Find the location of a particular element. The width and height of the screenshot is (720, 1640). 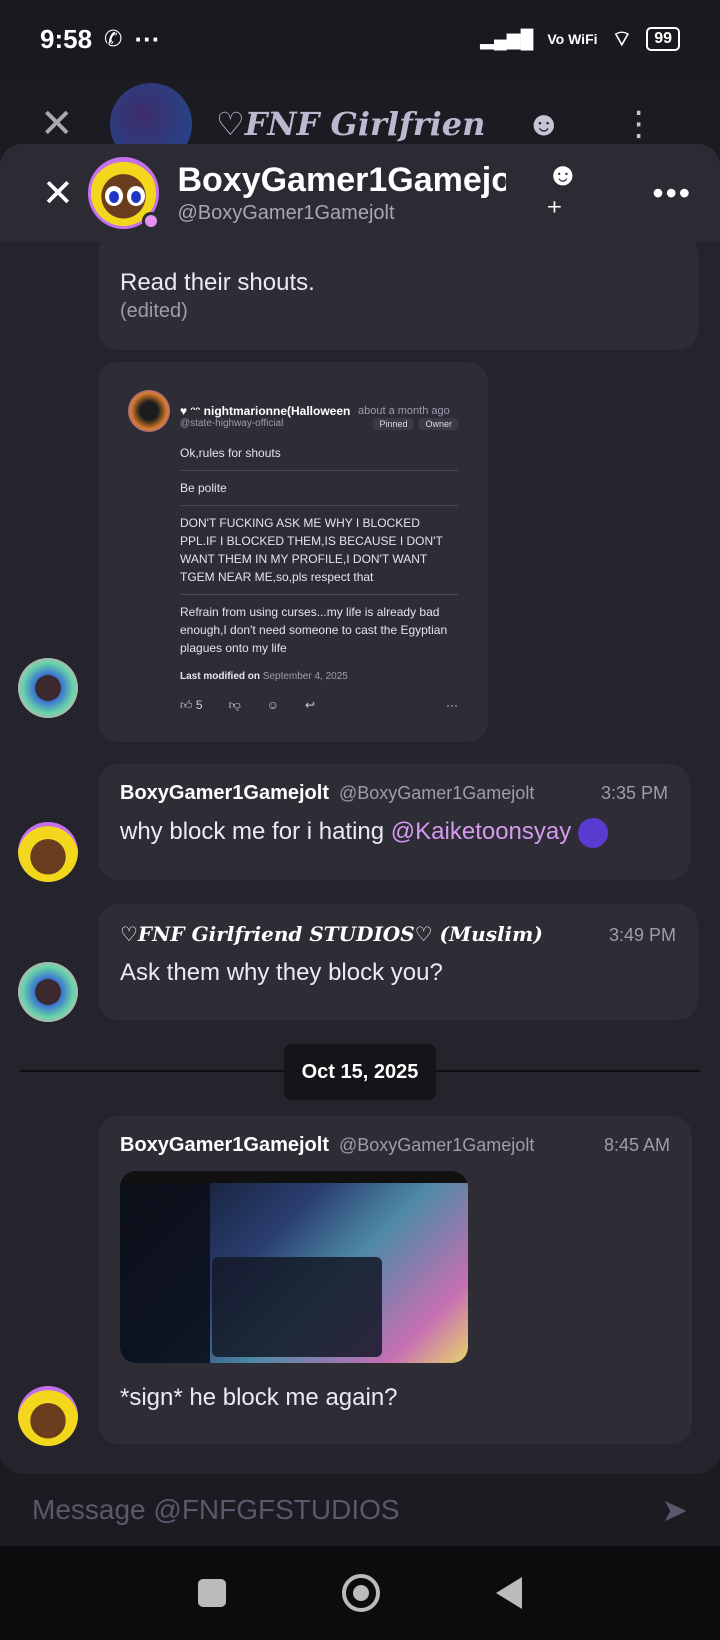

screenshot-attachment is located at coordinates (294, 1267).